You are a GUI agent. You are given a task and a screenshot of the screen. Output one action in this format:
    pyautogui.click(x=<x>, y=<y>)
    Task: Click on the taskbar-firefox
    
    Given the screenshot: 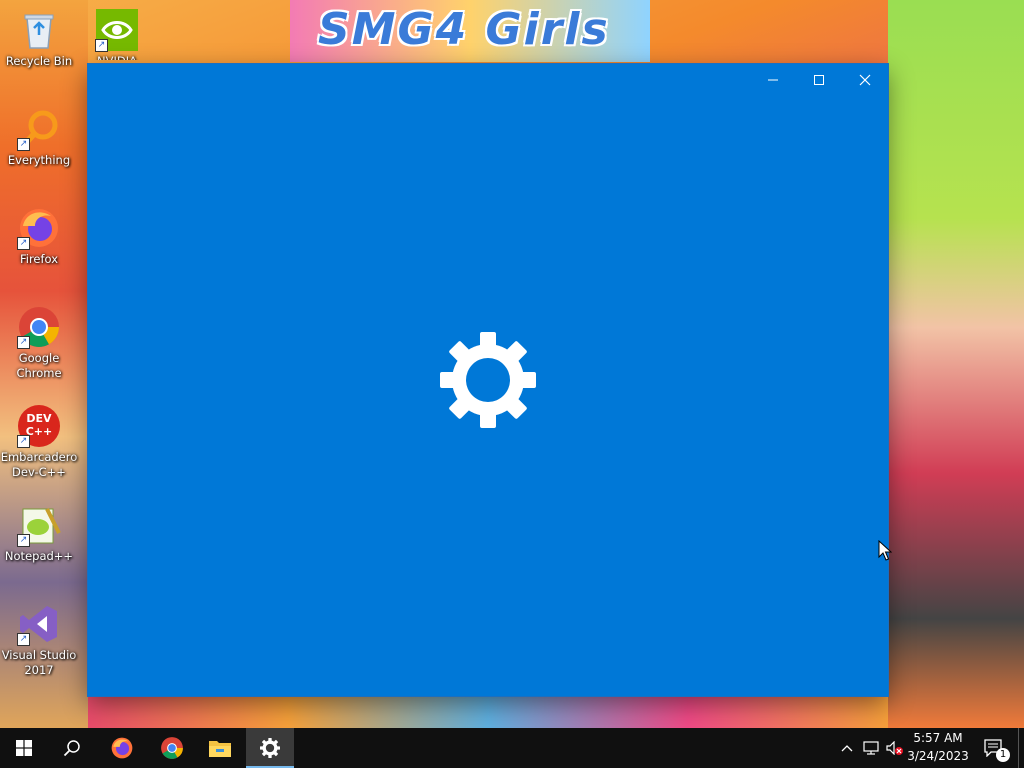 What is the action you would take?
    pyautogui.click(x=122, y=748)
    